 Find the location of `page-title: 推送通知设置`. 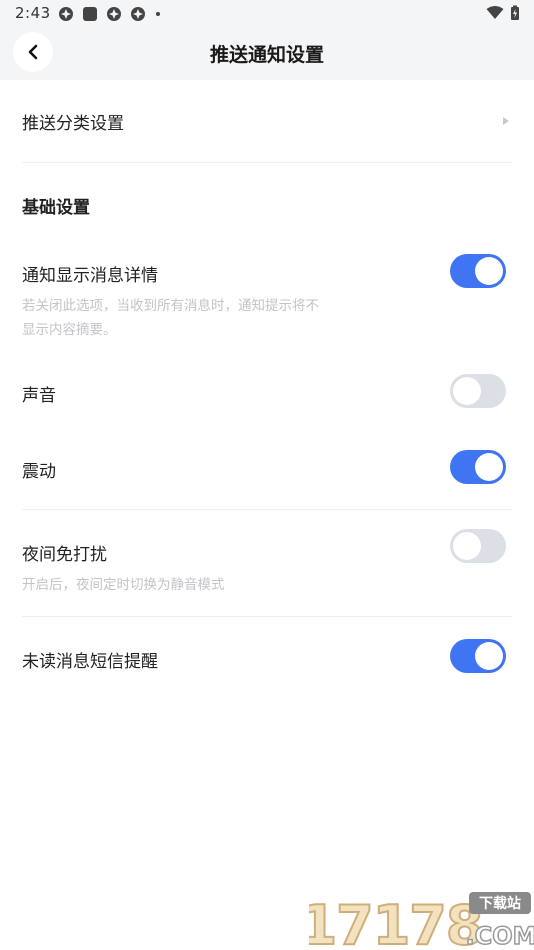

page-title: 推送通知设置 is located at coordinates (266, 55).